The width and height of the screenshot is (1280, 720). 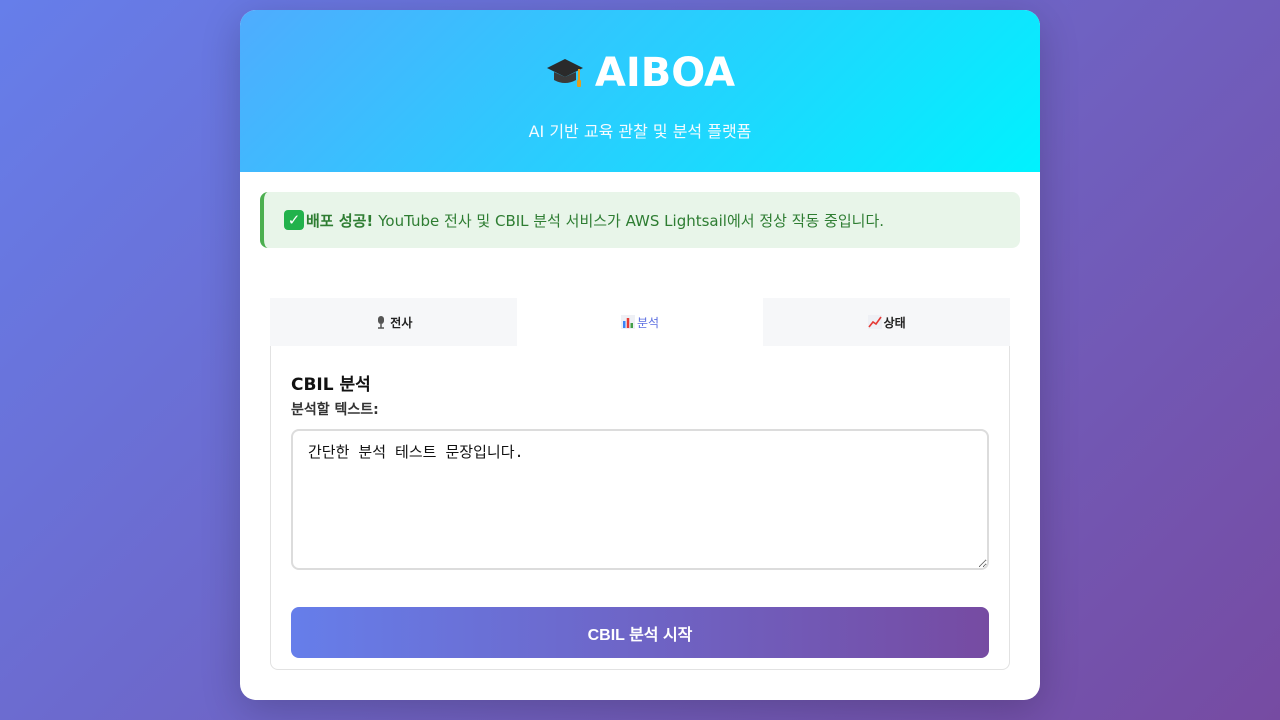 I want to click on tab-bar: 전사 분석 상태, so click(x=640, y=322).